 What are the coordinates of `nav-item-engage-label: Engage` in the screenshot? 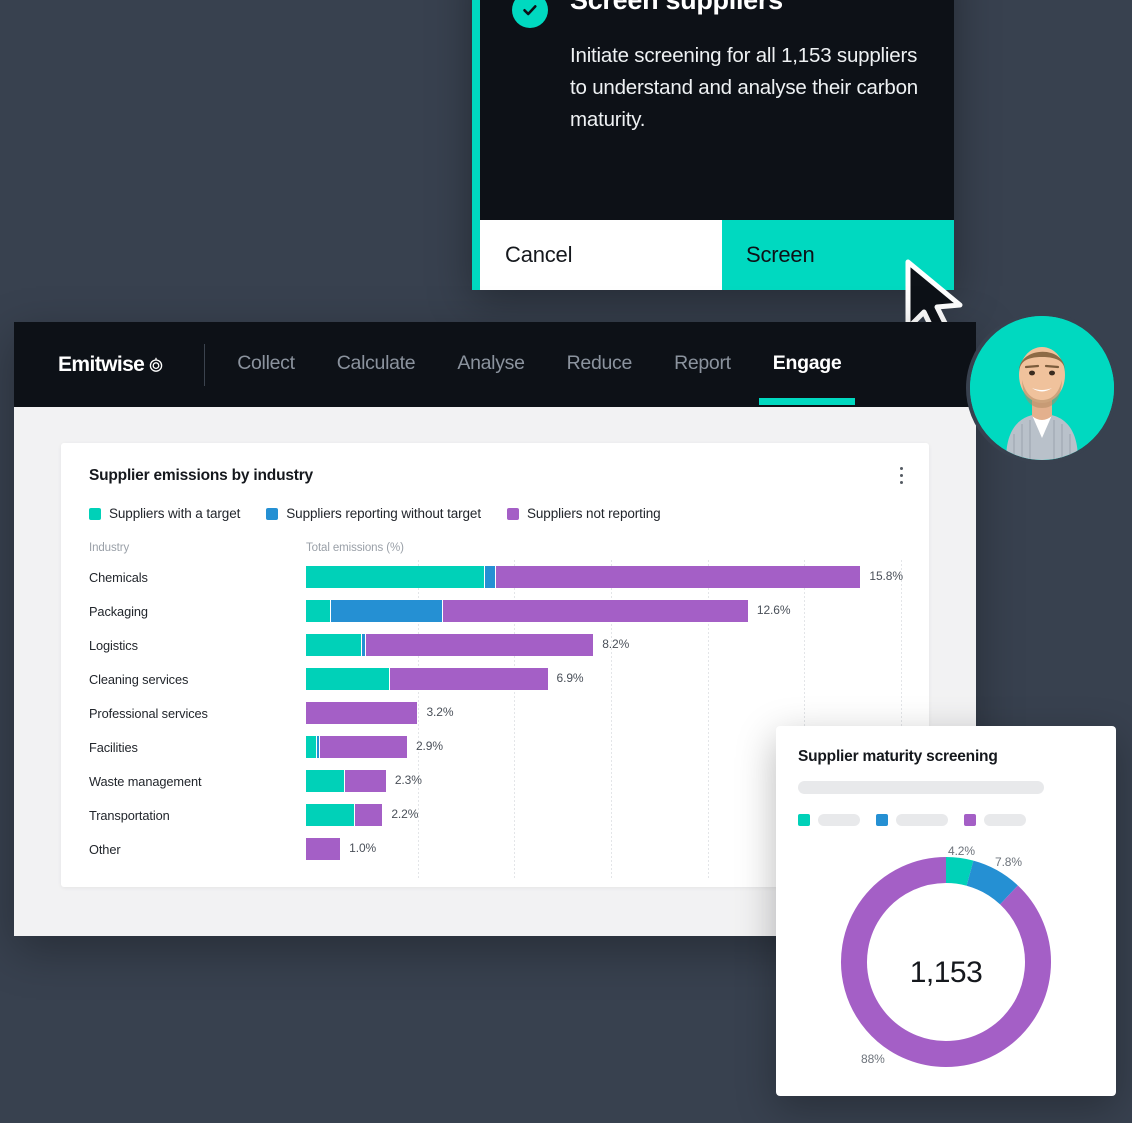 It's located at (807, 363).